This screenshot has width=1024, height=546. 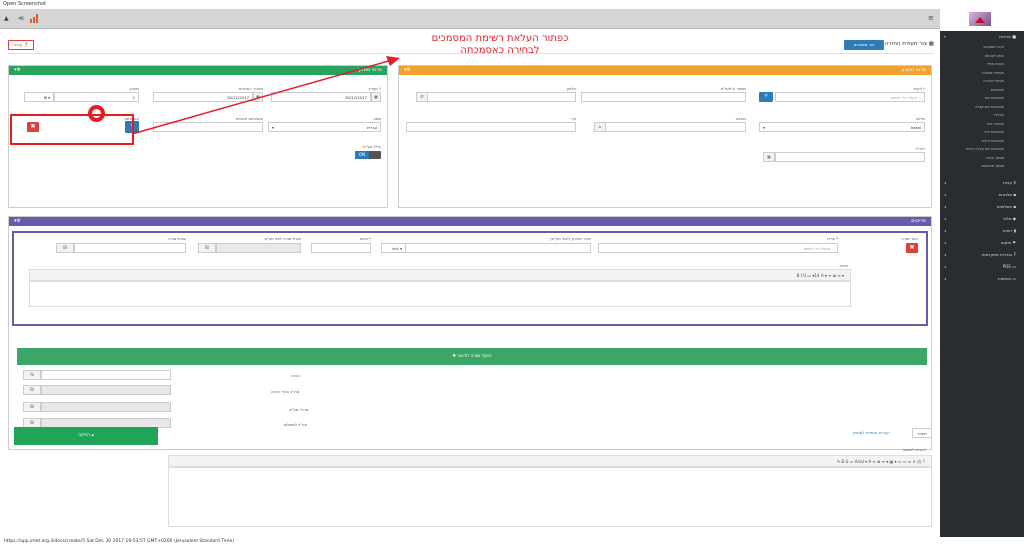 I want to click on sidebar-sub-item: ניהול מסמכים, so click(x=982, y=47).